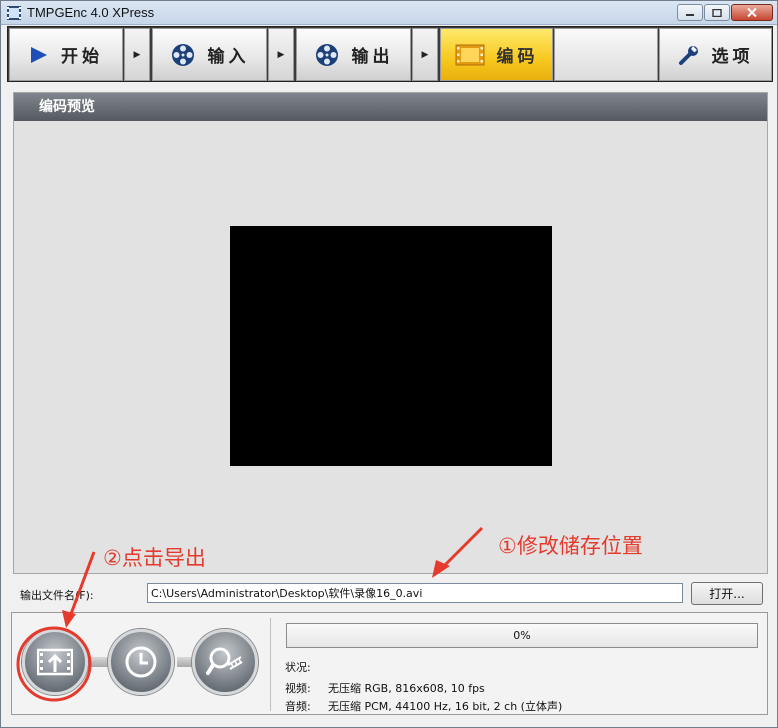  I want to click on encode-progress-bar: 0%, so click(522, 635).